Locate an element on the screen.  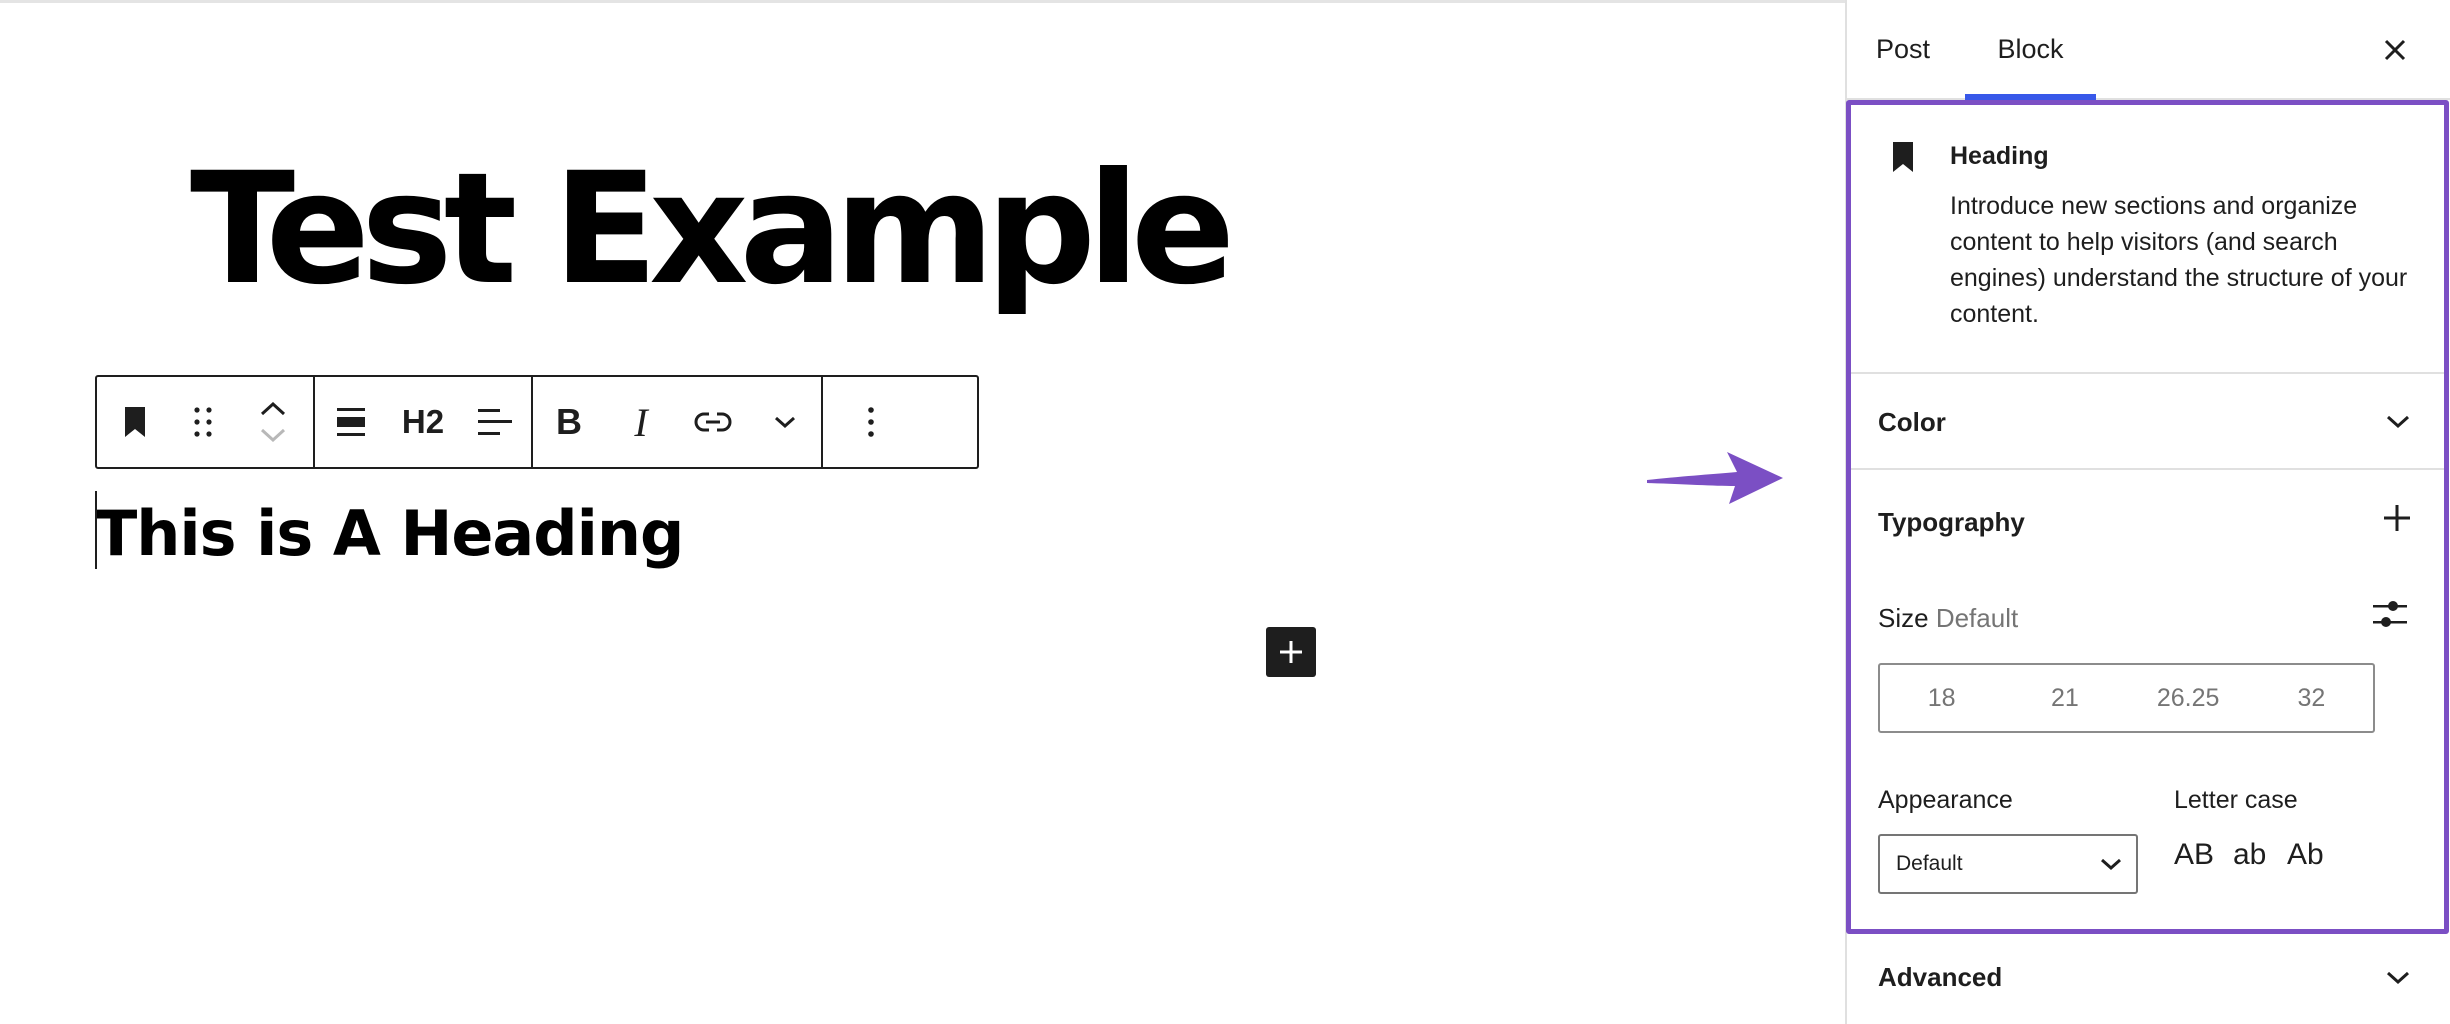
bold-button: B is located at coordinates (569, 422).